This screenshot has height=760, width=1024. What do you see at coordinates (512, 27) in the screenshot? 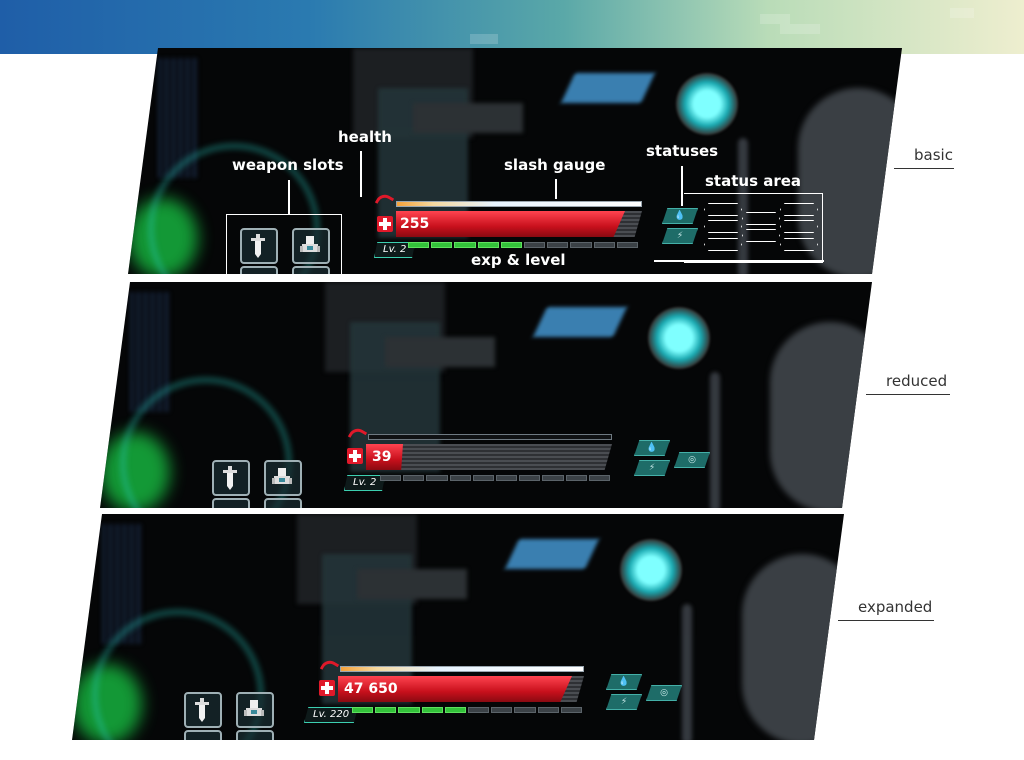
I see `header-banner` at bounding box center [512, 27].